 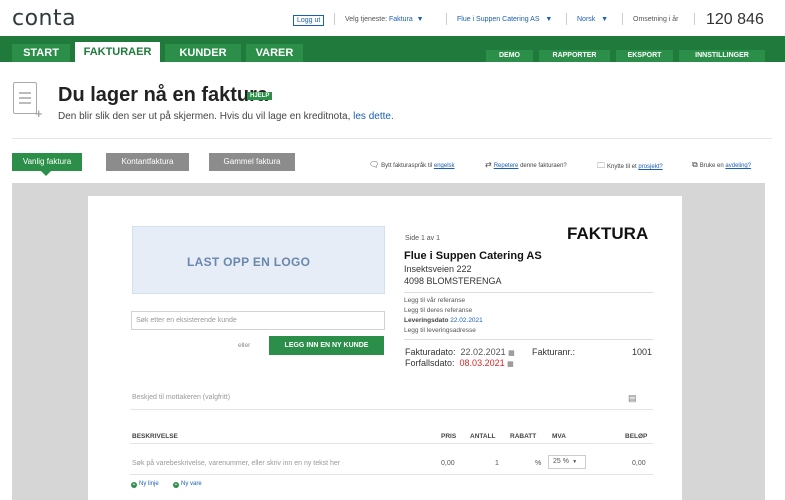 What do you see at coordinates (608, 233) in the screenshot?
I see `invoice-heading: FAKTURA` at bounding box center [608, 233].